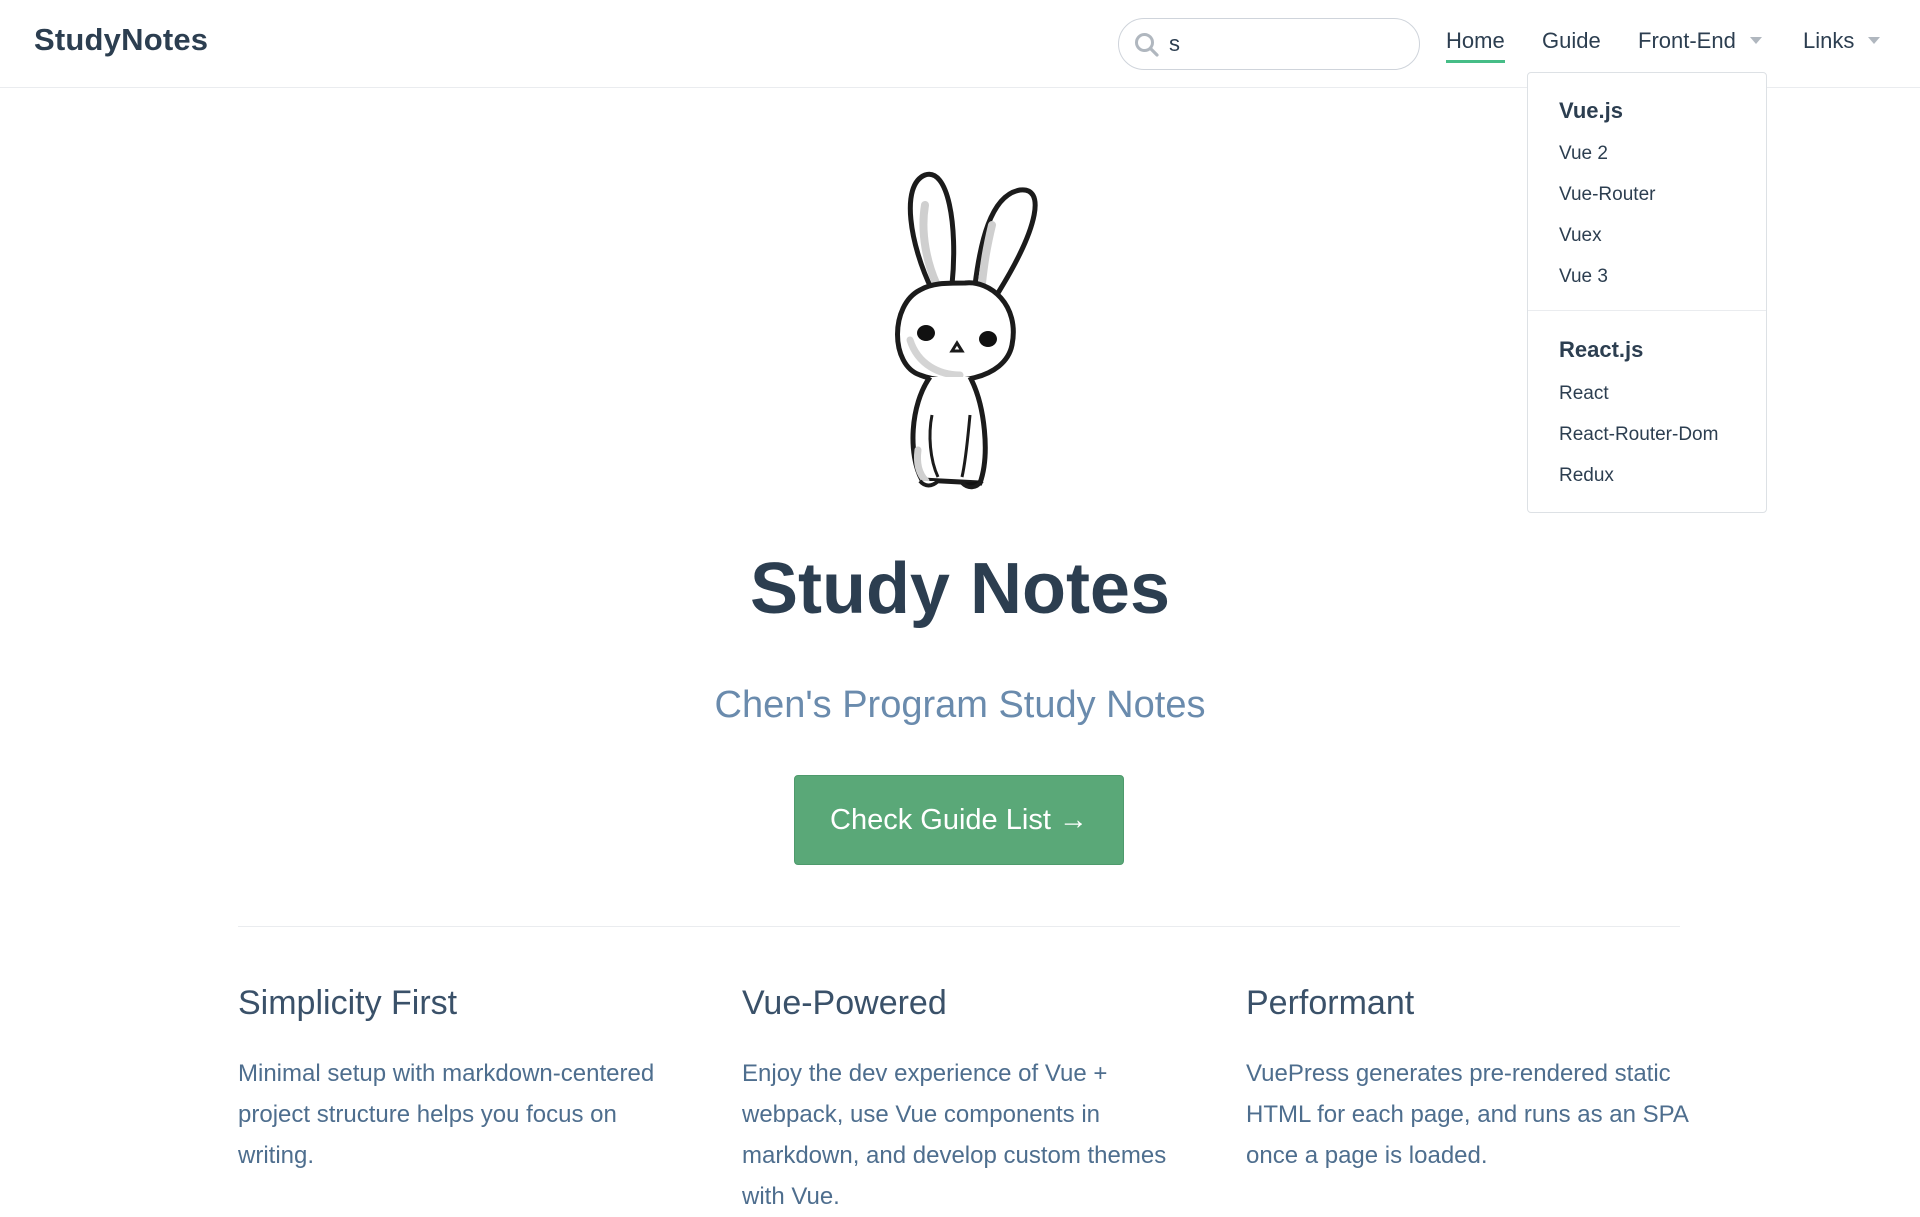 This screenshot has width=1920, height=1217. I want to click on search-box, so click(1269, 44).